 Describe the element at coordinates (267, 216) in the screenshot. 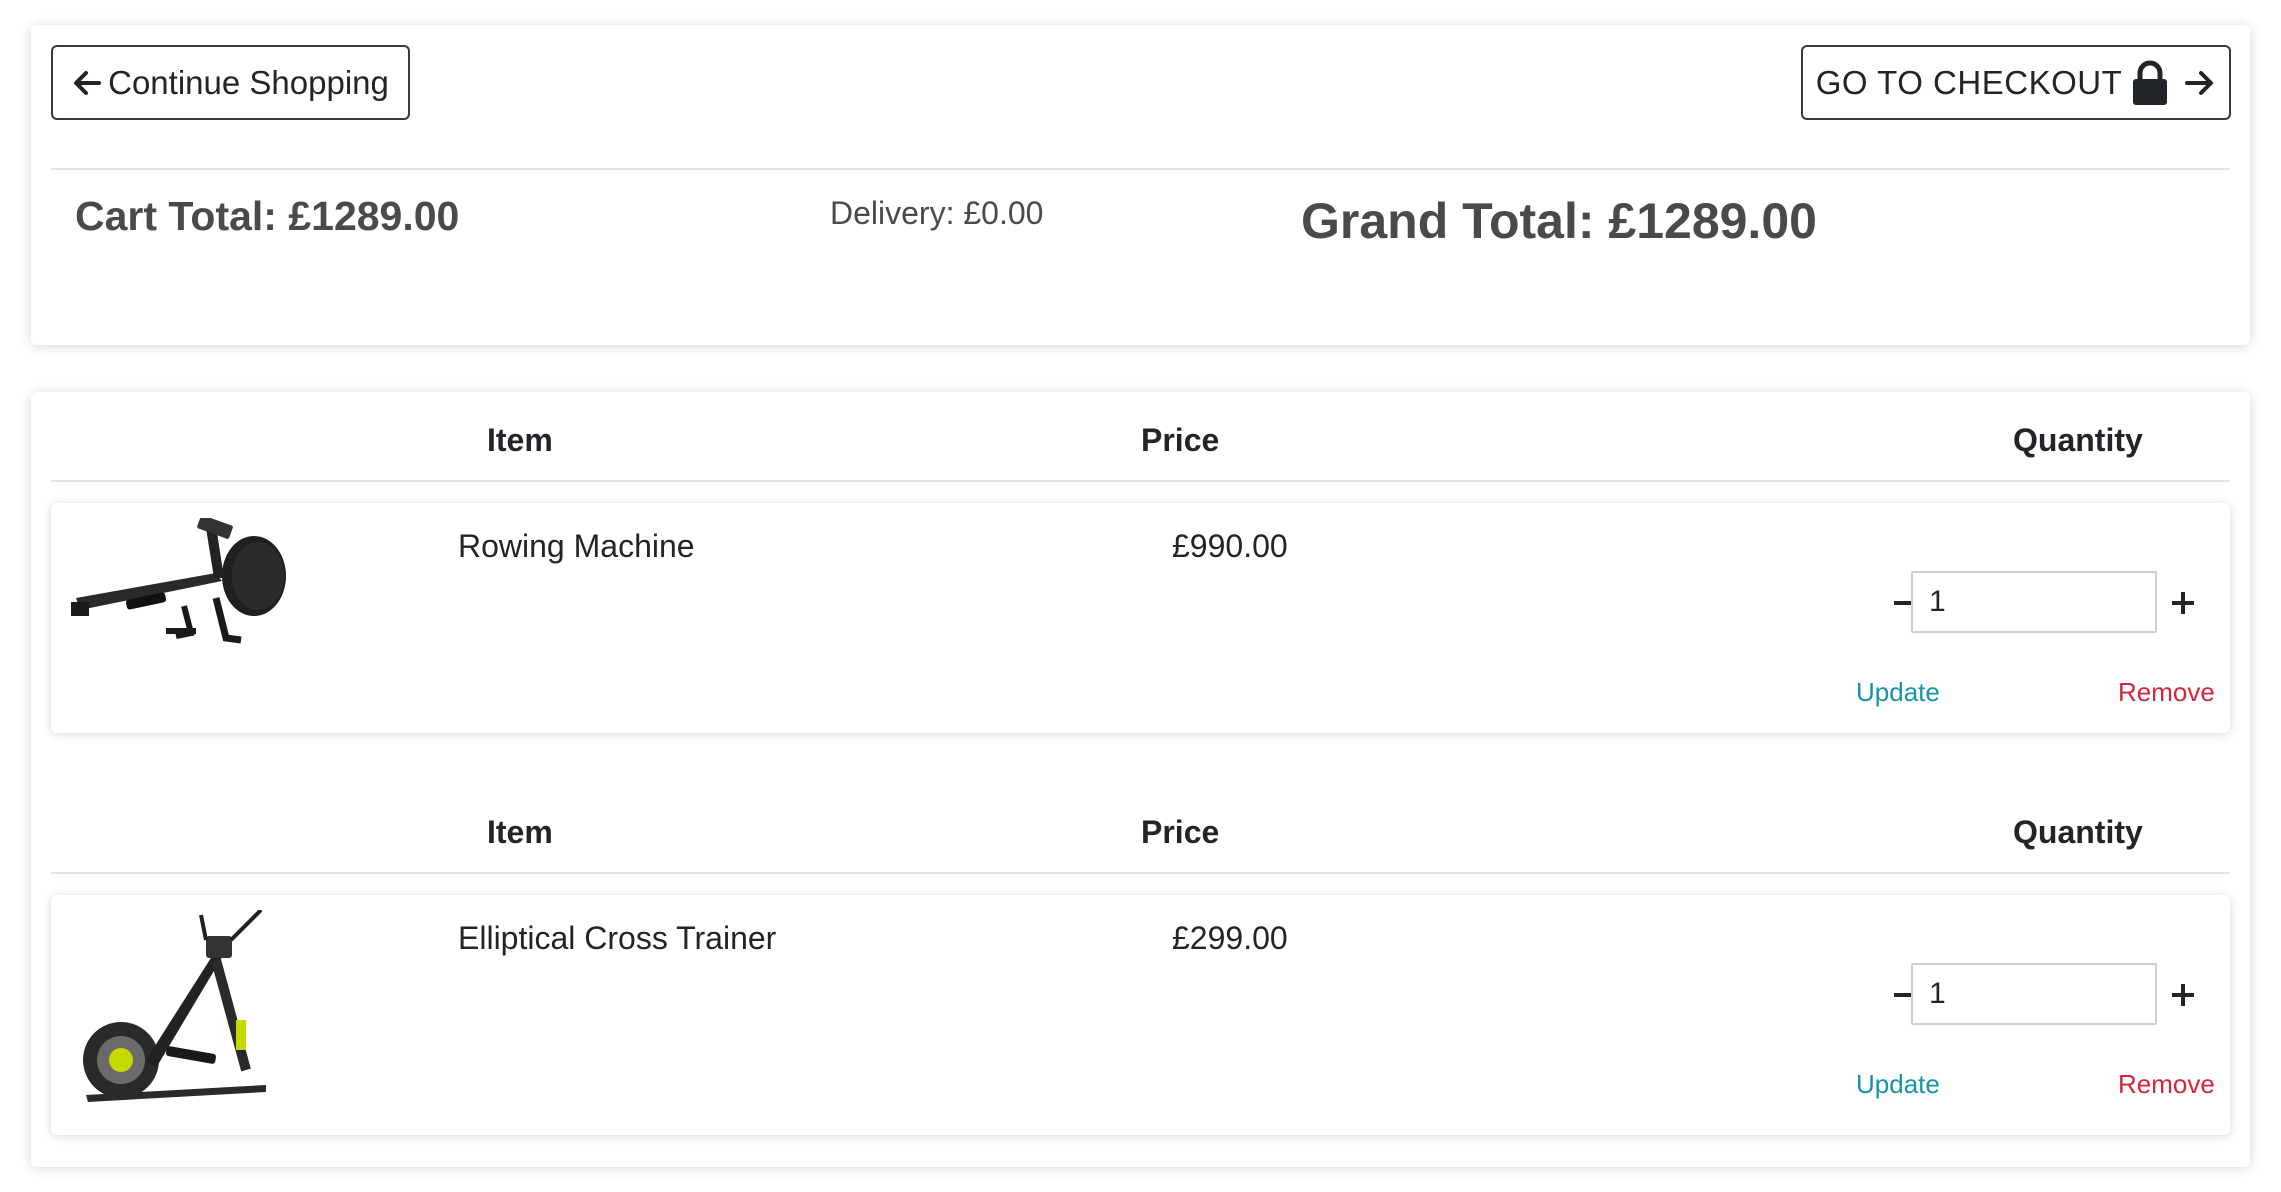

I see `cart-total: Cart Total: £1289.00` at that location.